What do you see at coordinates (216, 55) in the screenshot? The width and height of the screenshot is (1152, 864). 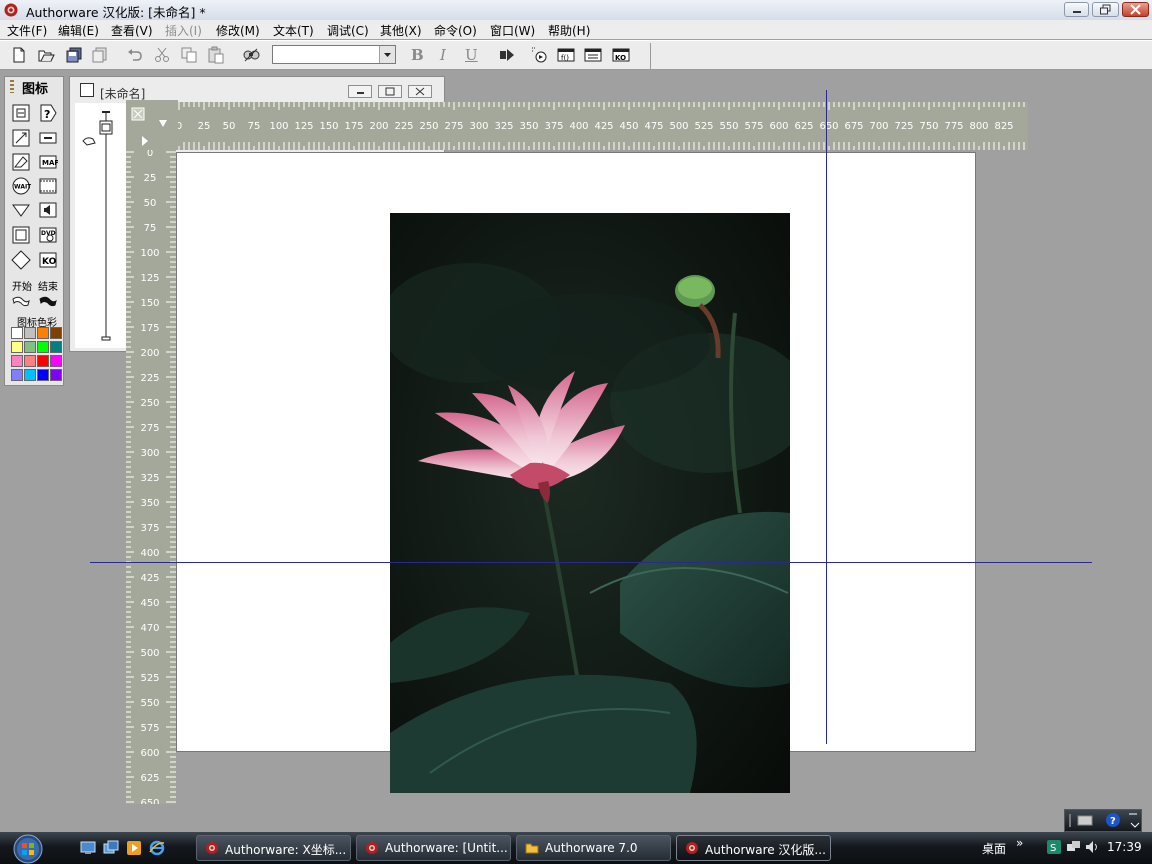 I see `paste-icon` at bounding box center [216, 55].